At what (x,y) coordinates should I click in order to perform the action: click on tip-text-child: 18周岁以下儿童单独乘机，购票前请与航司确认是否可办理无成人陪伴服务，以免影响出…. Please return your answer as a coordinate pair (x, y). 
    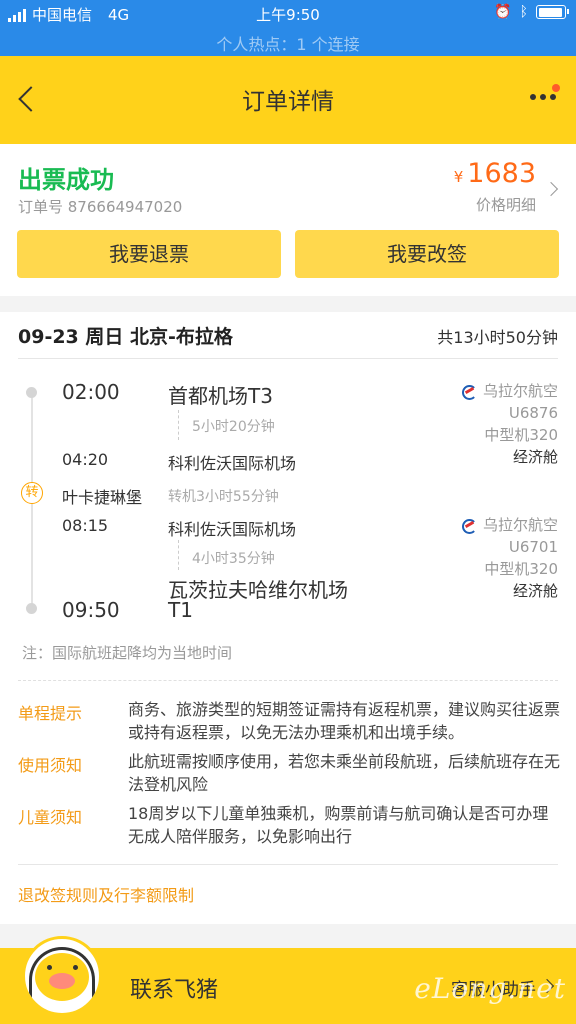
    Looking at the image, I should click on (338, 825).